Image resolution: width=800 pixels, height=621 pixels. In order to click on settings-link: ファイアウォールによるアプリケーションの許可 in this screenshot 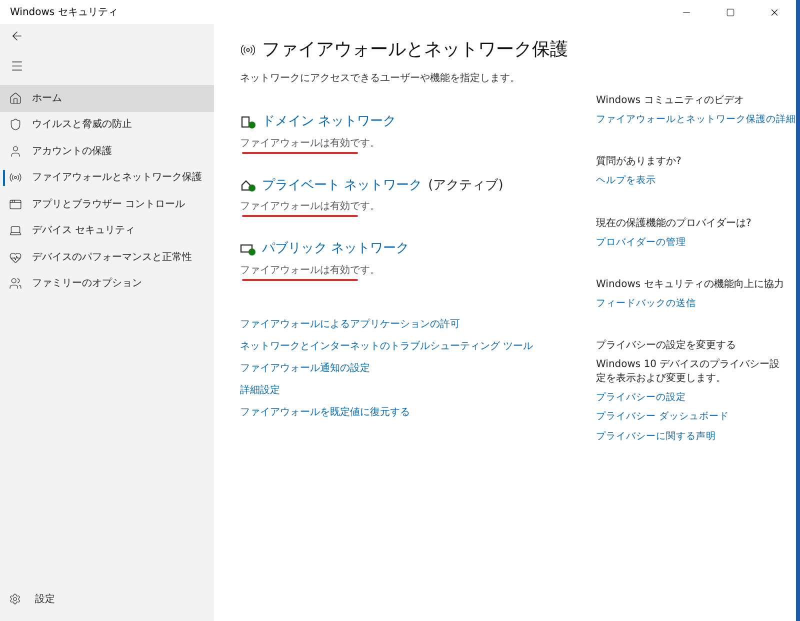, I will do `click(350, 324)`.